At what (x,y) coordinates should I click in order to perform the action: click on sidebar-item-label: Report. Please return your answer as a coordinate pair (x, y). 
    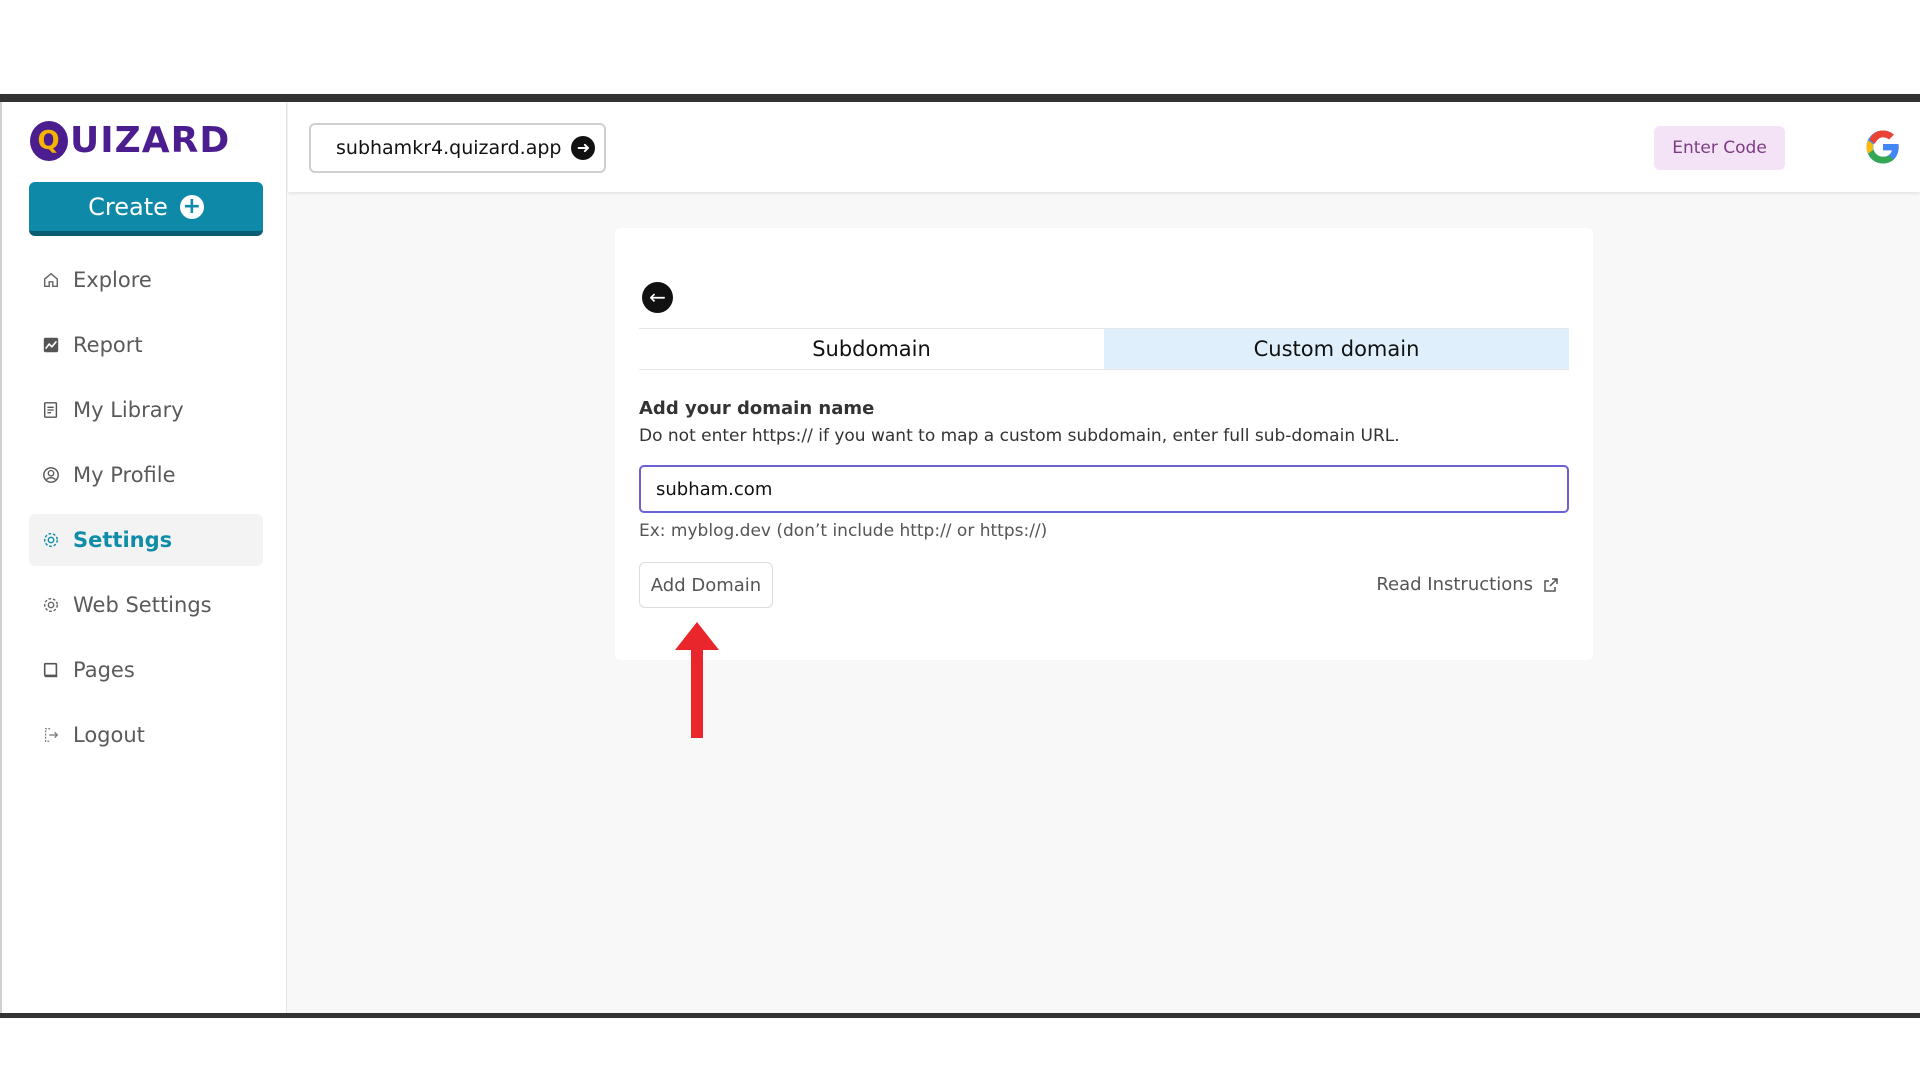
    Looking at the image, I should click on (108, 345).